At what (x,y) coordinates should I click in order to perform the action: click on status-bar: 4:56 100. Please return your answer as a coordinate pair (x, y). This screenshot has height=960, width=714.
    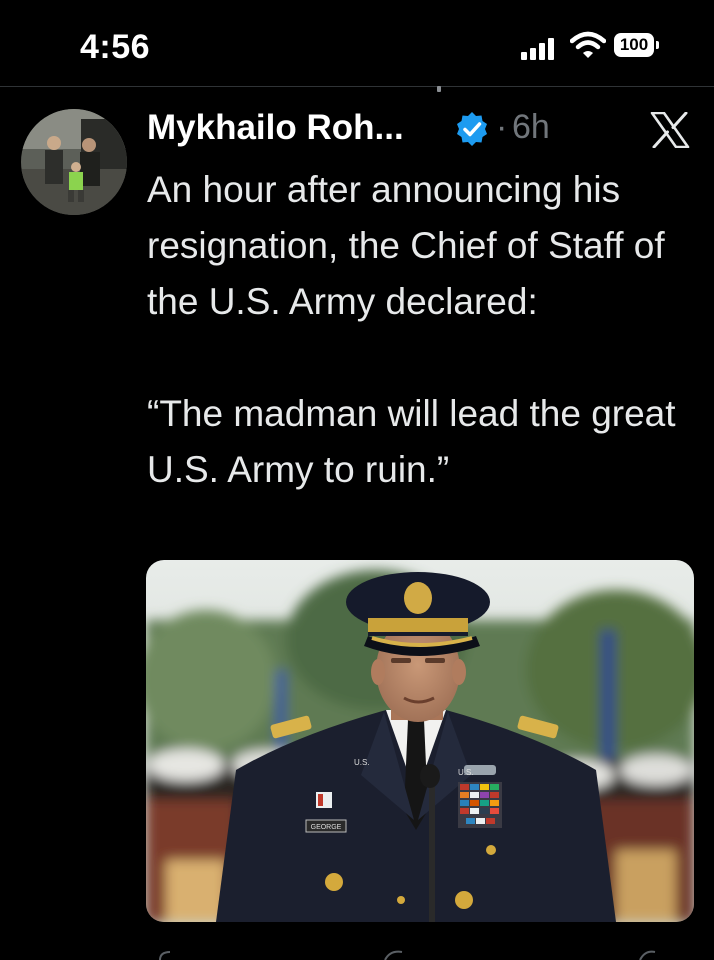
    Looking at the image, I should click on (357, 44).